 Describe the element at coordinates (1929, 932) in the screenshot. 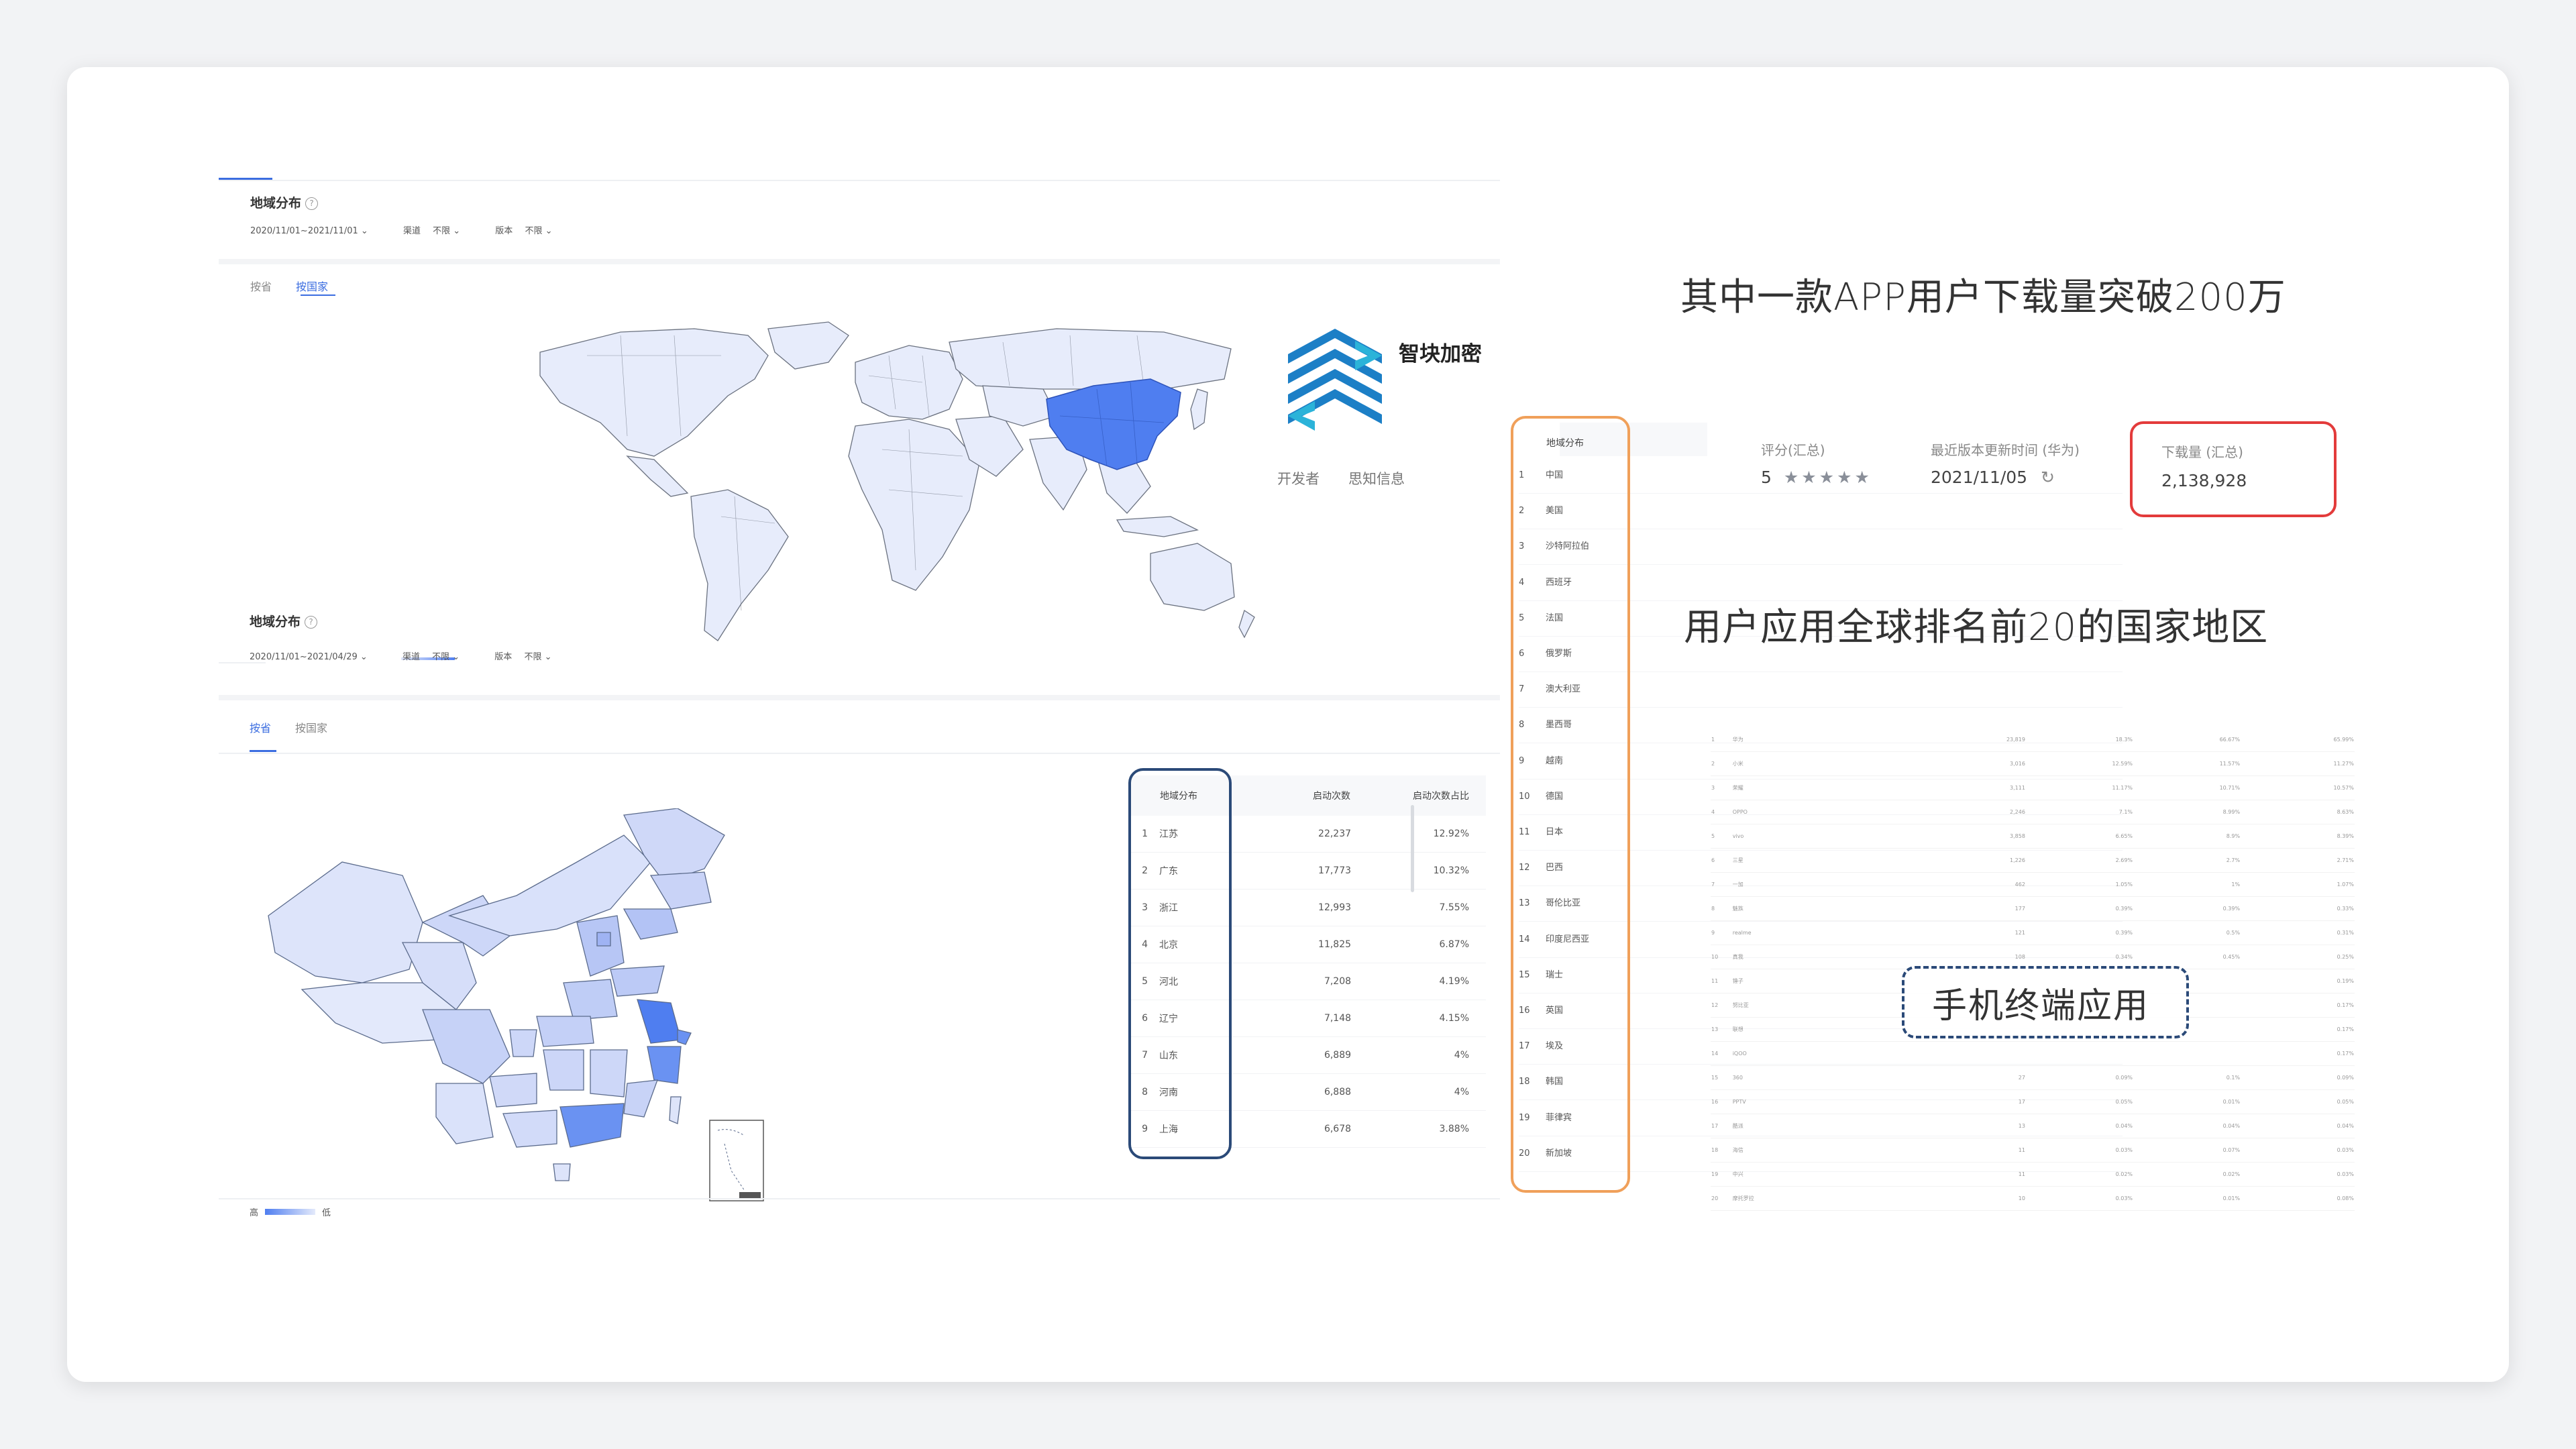

I see `table-cell: 121` at that location.